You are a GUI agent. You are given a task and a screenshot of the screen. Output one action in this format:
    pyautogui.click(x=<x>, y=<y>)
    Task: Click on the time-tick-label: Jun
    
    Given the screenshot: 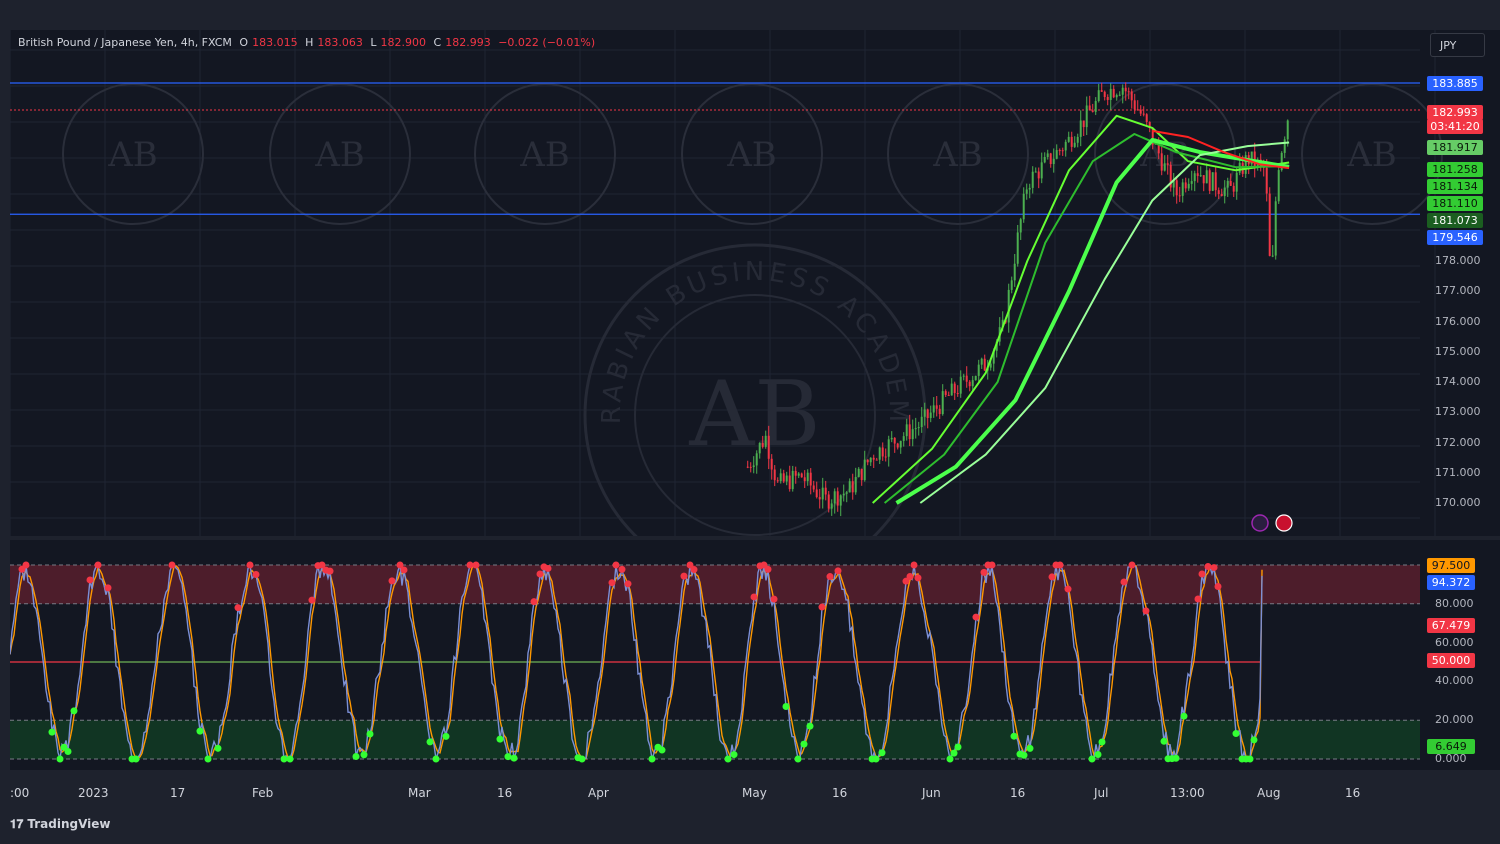 What is the action you would take?
    pyautogui.click(x=931, y=793)
    